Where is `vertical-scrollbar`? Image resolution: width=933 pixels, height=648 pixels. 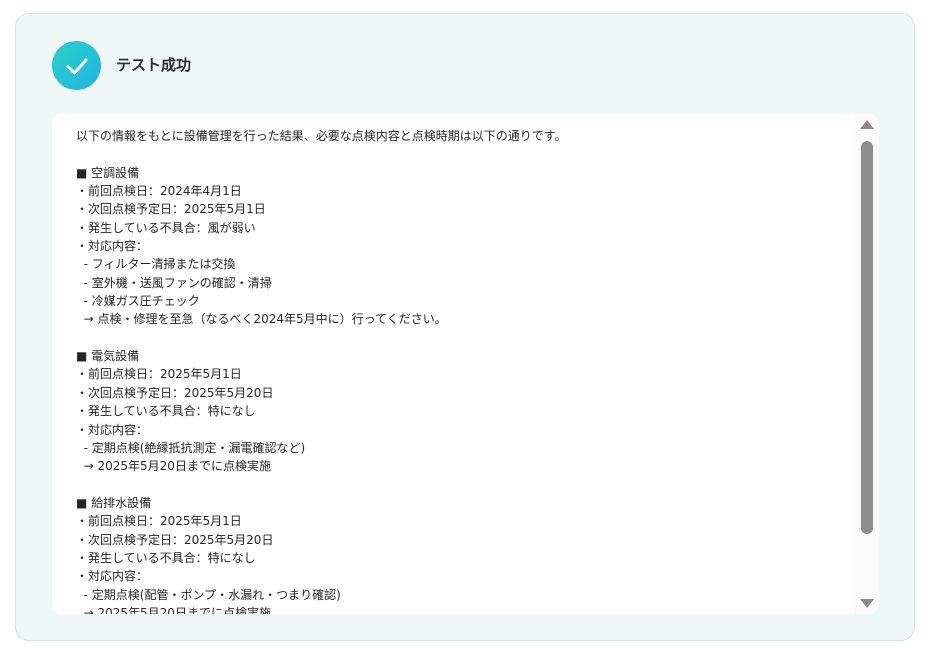
vertical-scrollbar is located at coordinates (867, 364).